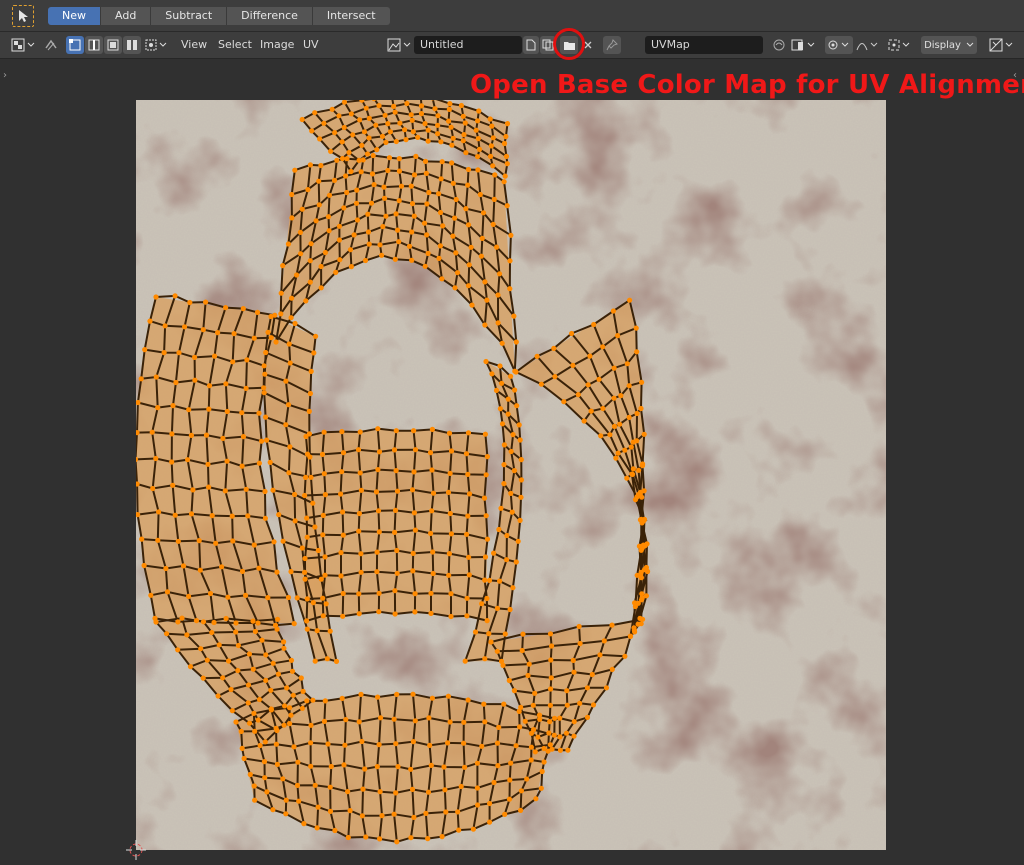 The height and width of the screenshot is (865, 1024). What do you see at coordinates (351, 16) in the screenshot?
I see `mode-intersect-button: Intersect` at bounding box center [351, 16].